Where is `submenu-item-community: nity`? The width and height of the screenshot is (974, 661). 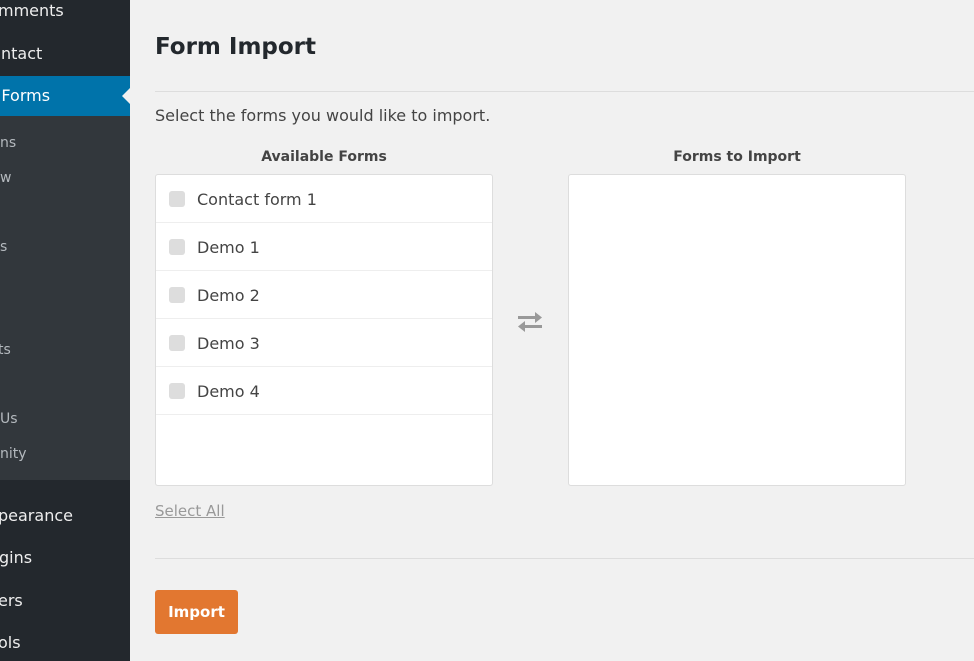
submenu-item-community: nity is located at coordinates (65, 454).